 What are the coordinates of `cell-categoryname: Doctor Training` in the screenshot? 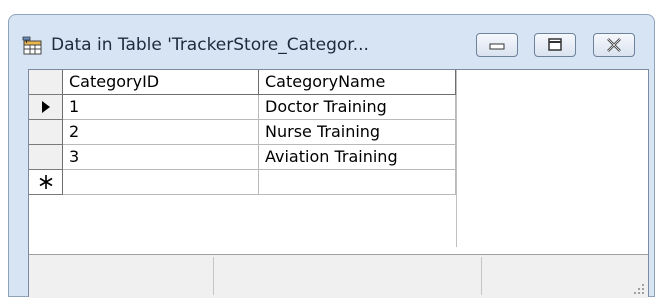 It's located at (357, 107).